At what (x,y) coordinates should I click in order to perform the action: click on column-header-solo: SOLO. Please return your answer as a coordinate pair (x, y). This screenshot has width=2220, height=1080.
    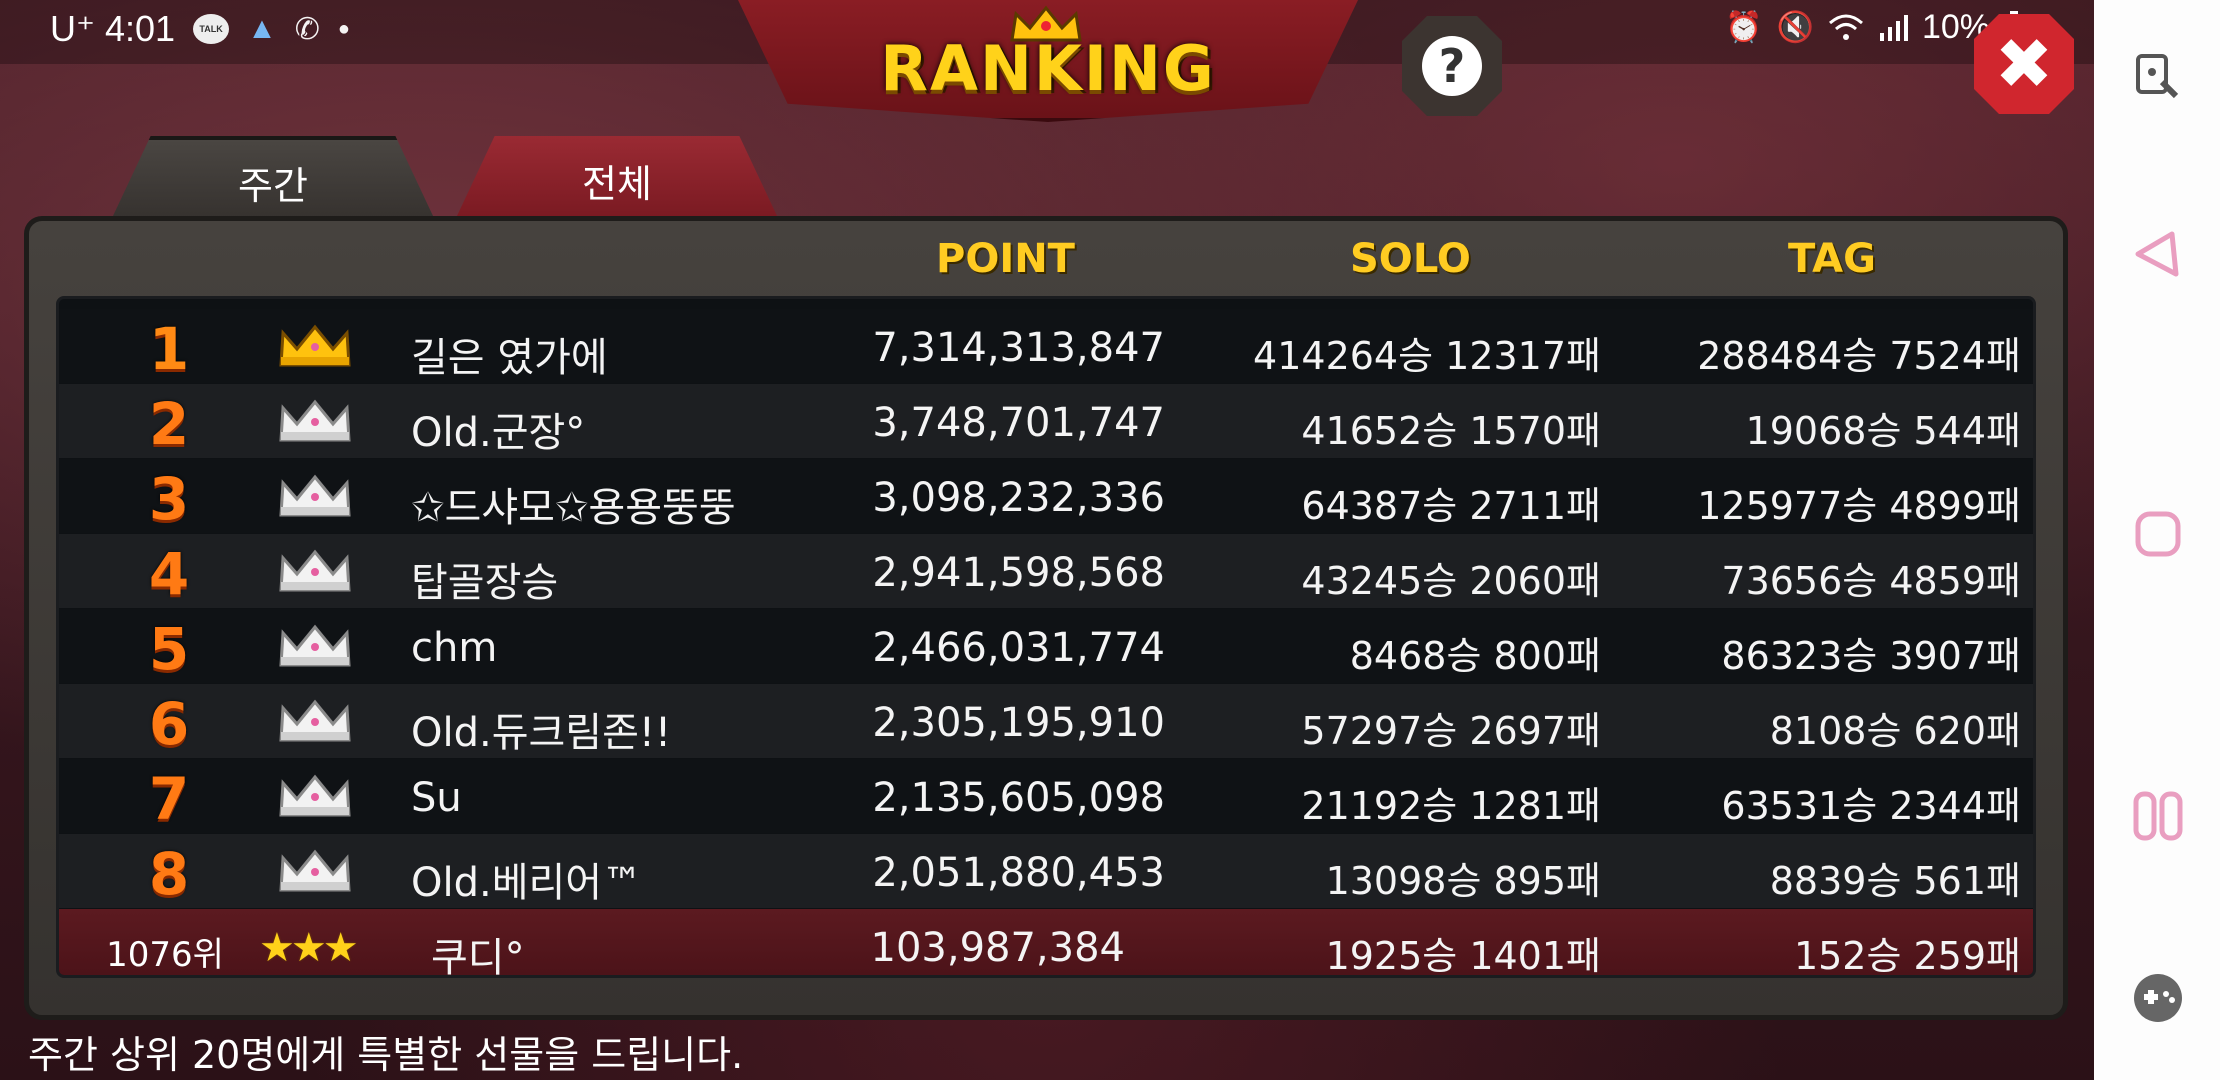
    Looking at the image, I should click on (1410, 259).